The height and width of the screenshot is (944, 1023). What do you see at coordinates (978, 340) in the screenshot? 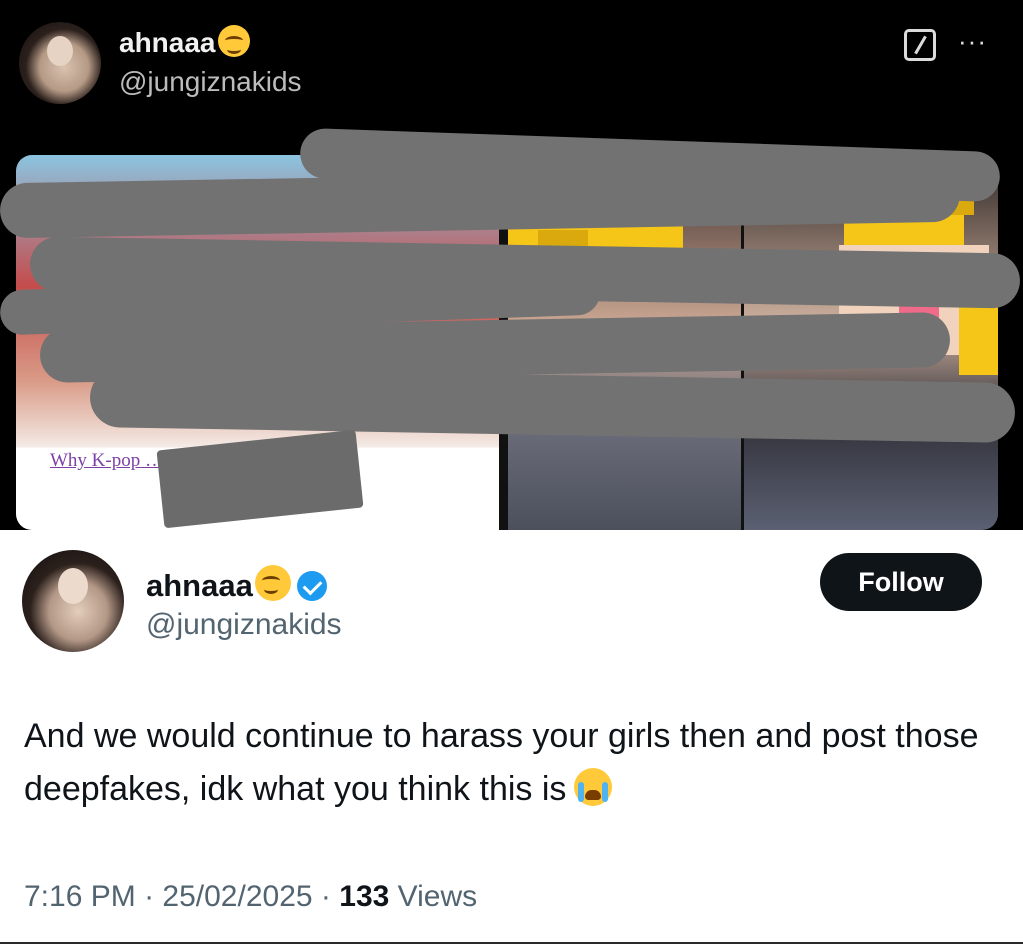
I see `censor-pixel` at bounding box center [978, 340].